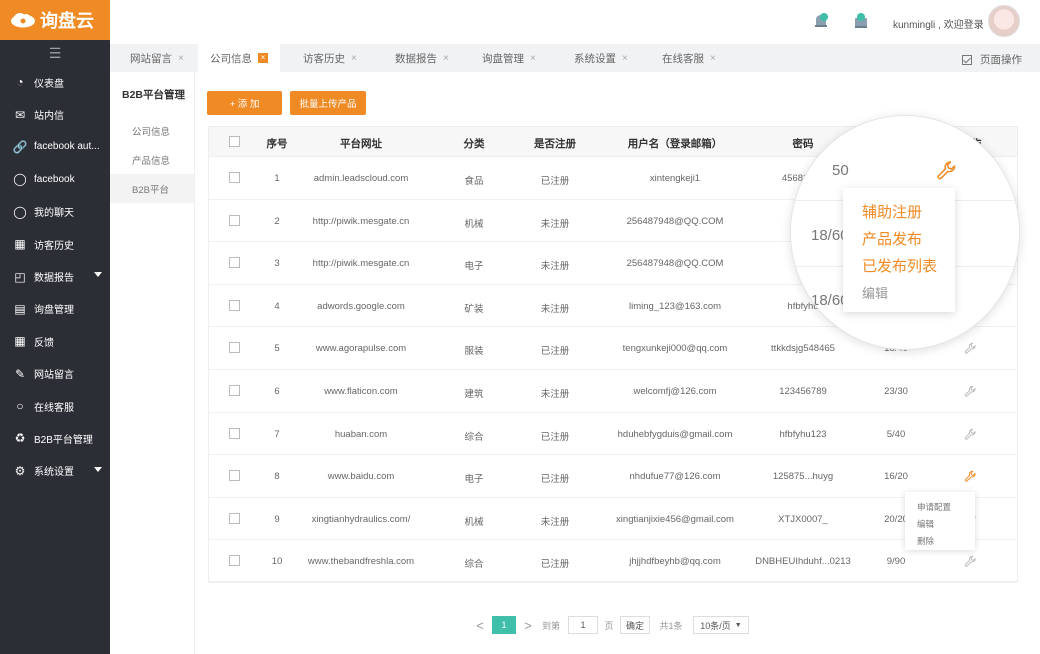  What do you see at coordinates (44, 343) in the screenshot?
I see `sidebar-item-label: 反馈` at bounding box center [44, 343].